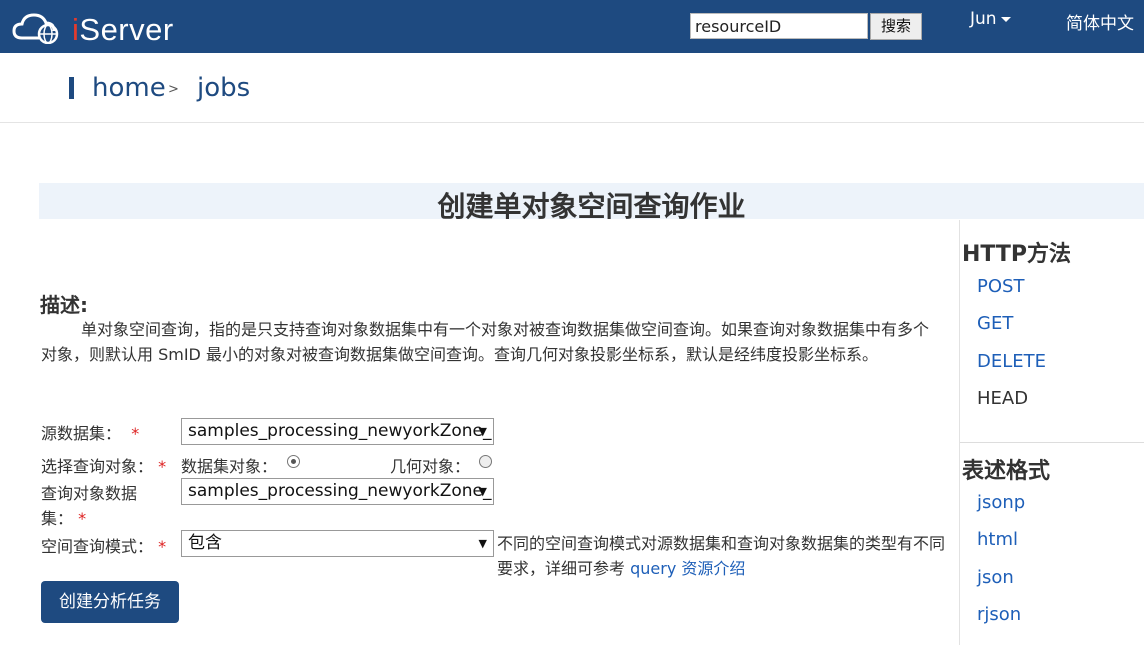  Describe the element at coordinates (110, 602) in the screenshot. I see `create-analysis-task-button: 创建分析任务` at that location.